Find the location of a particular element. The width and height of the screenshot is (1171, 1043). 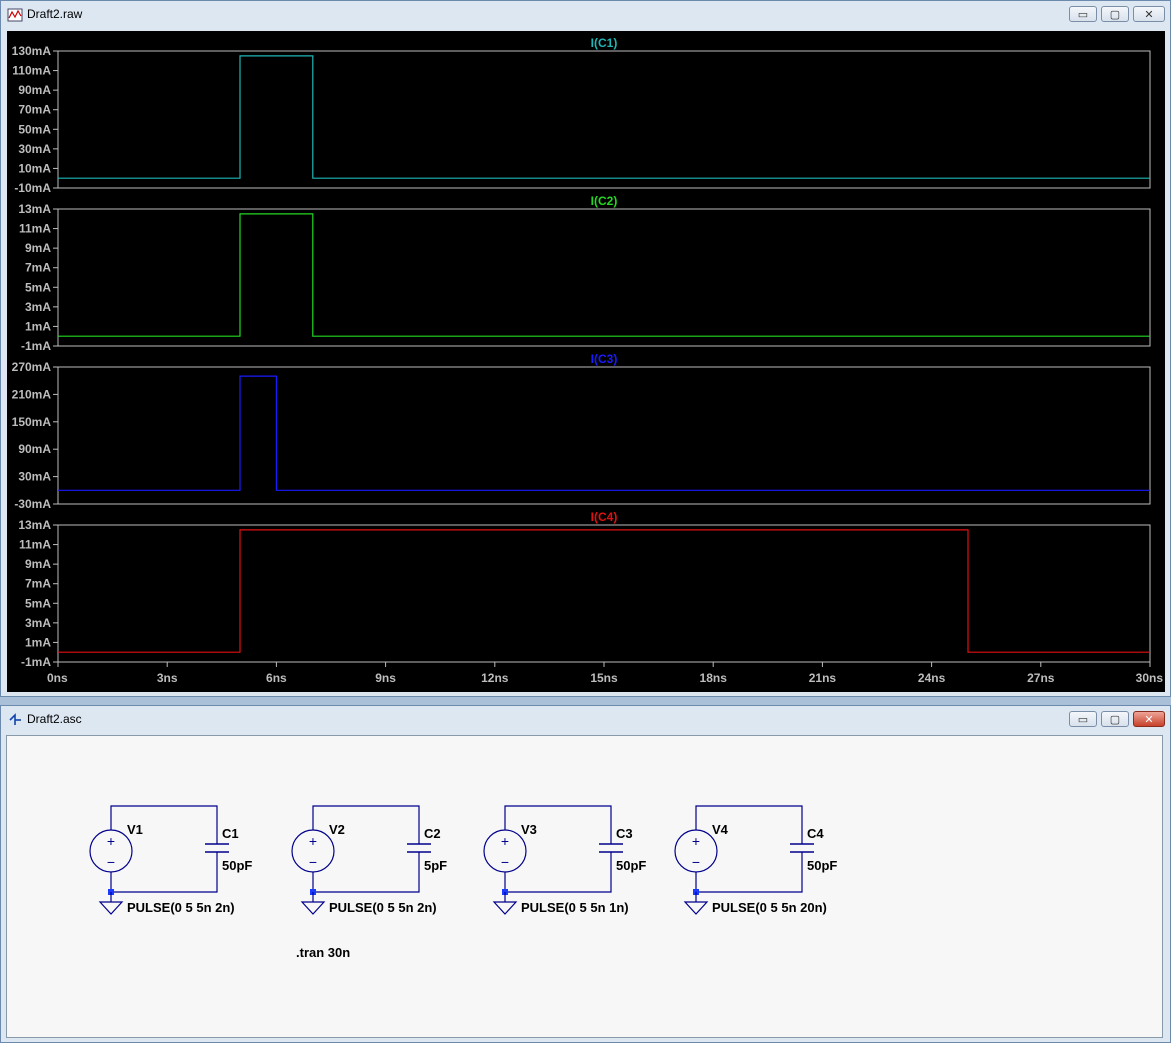

x-tick-label: 15ns is located at coordinates (604, 678).